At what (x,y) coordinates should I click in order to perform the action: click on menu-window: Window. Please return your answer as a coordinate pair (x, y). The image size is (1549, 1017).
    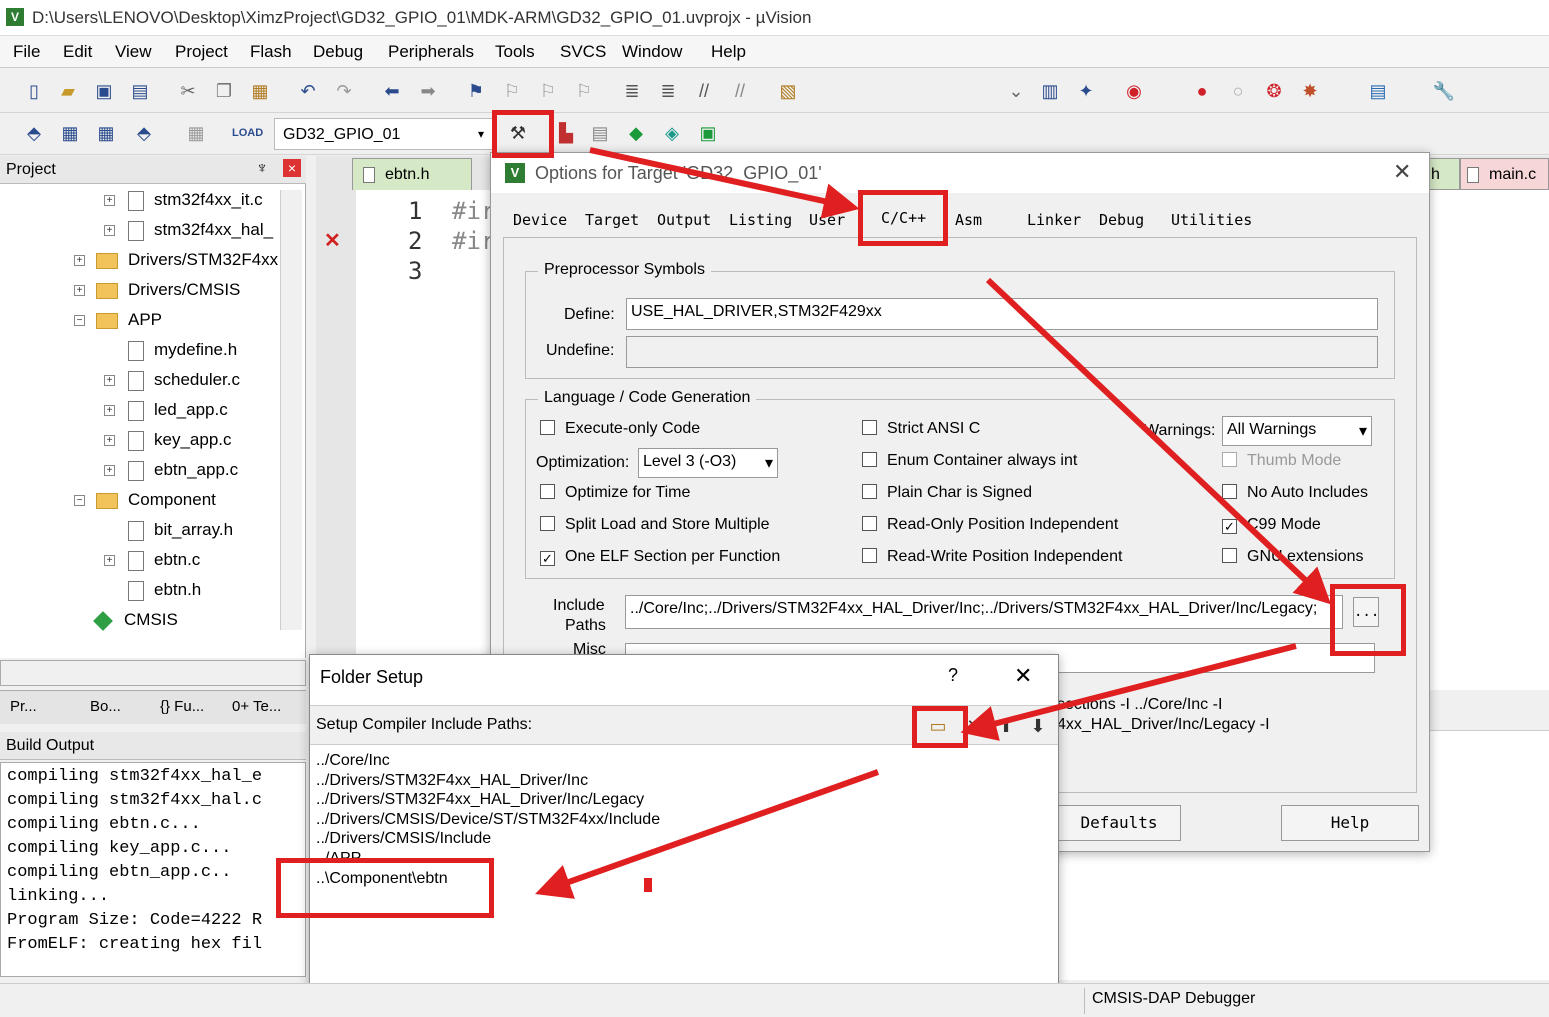
    Looking at the image, I should click on (652, 52).